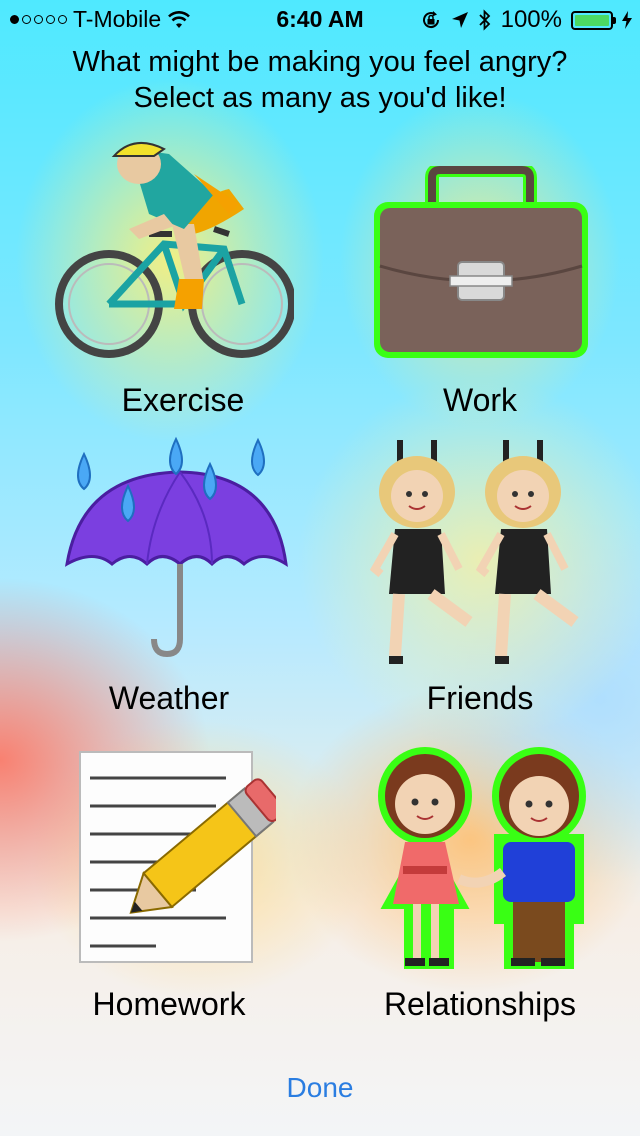 Image resolution: width=640 pixels, height=1136 pixels. I want to click on battery-icon, so click(593, 20).